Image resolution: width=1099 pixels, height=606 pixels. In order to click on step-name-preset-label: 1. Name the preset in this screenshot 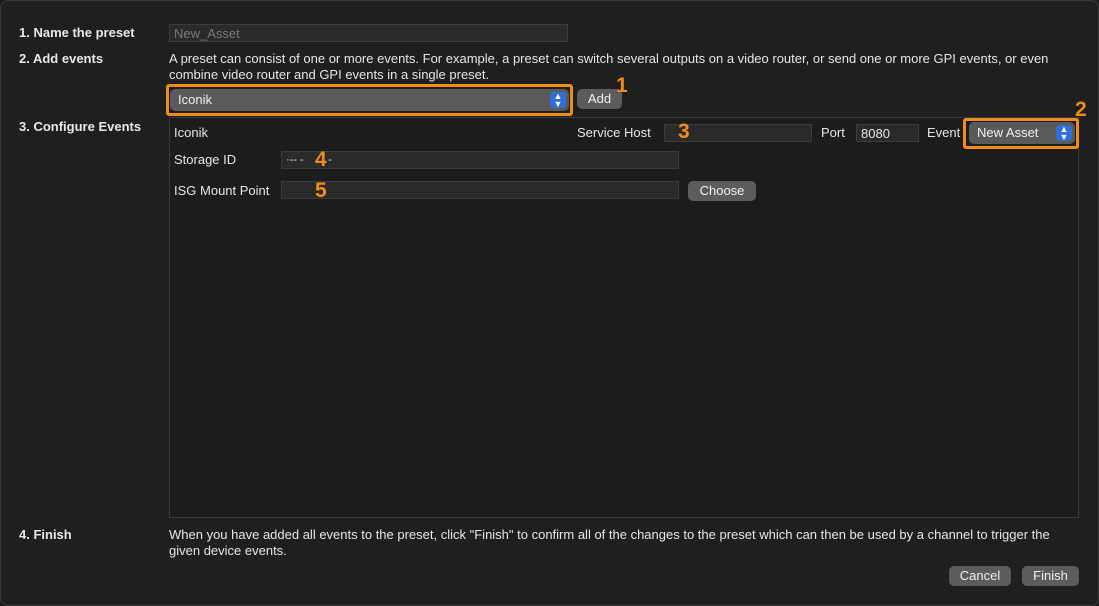, I will do `click(77, 32)`.